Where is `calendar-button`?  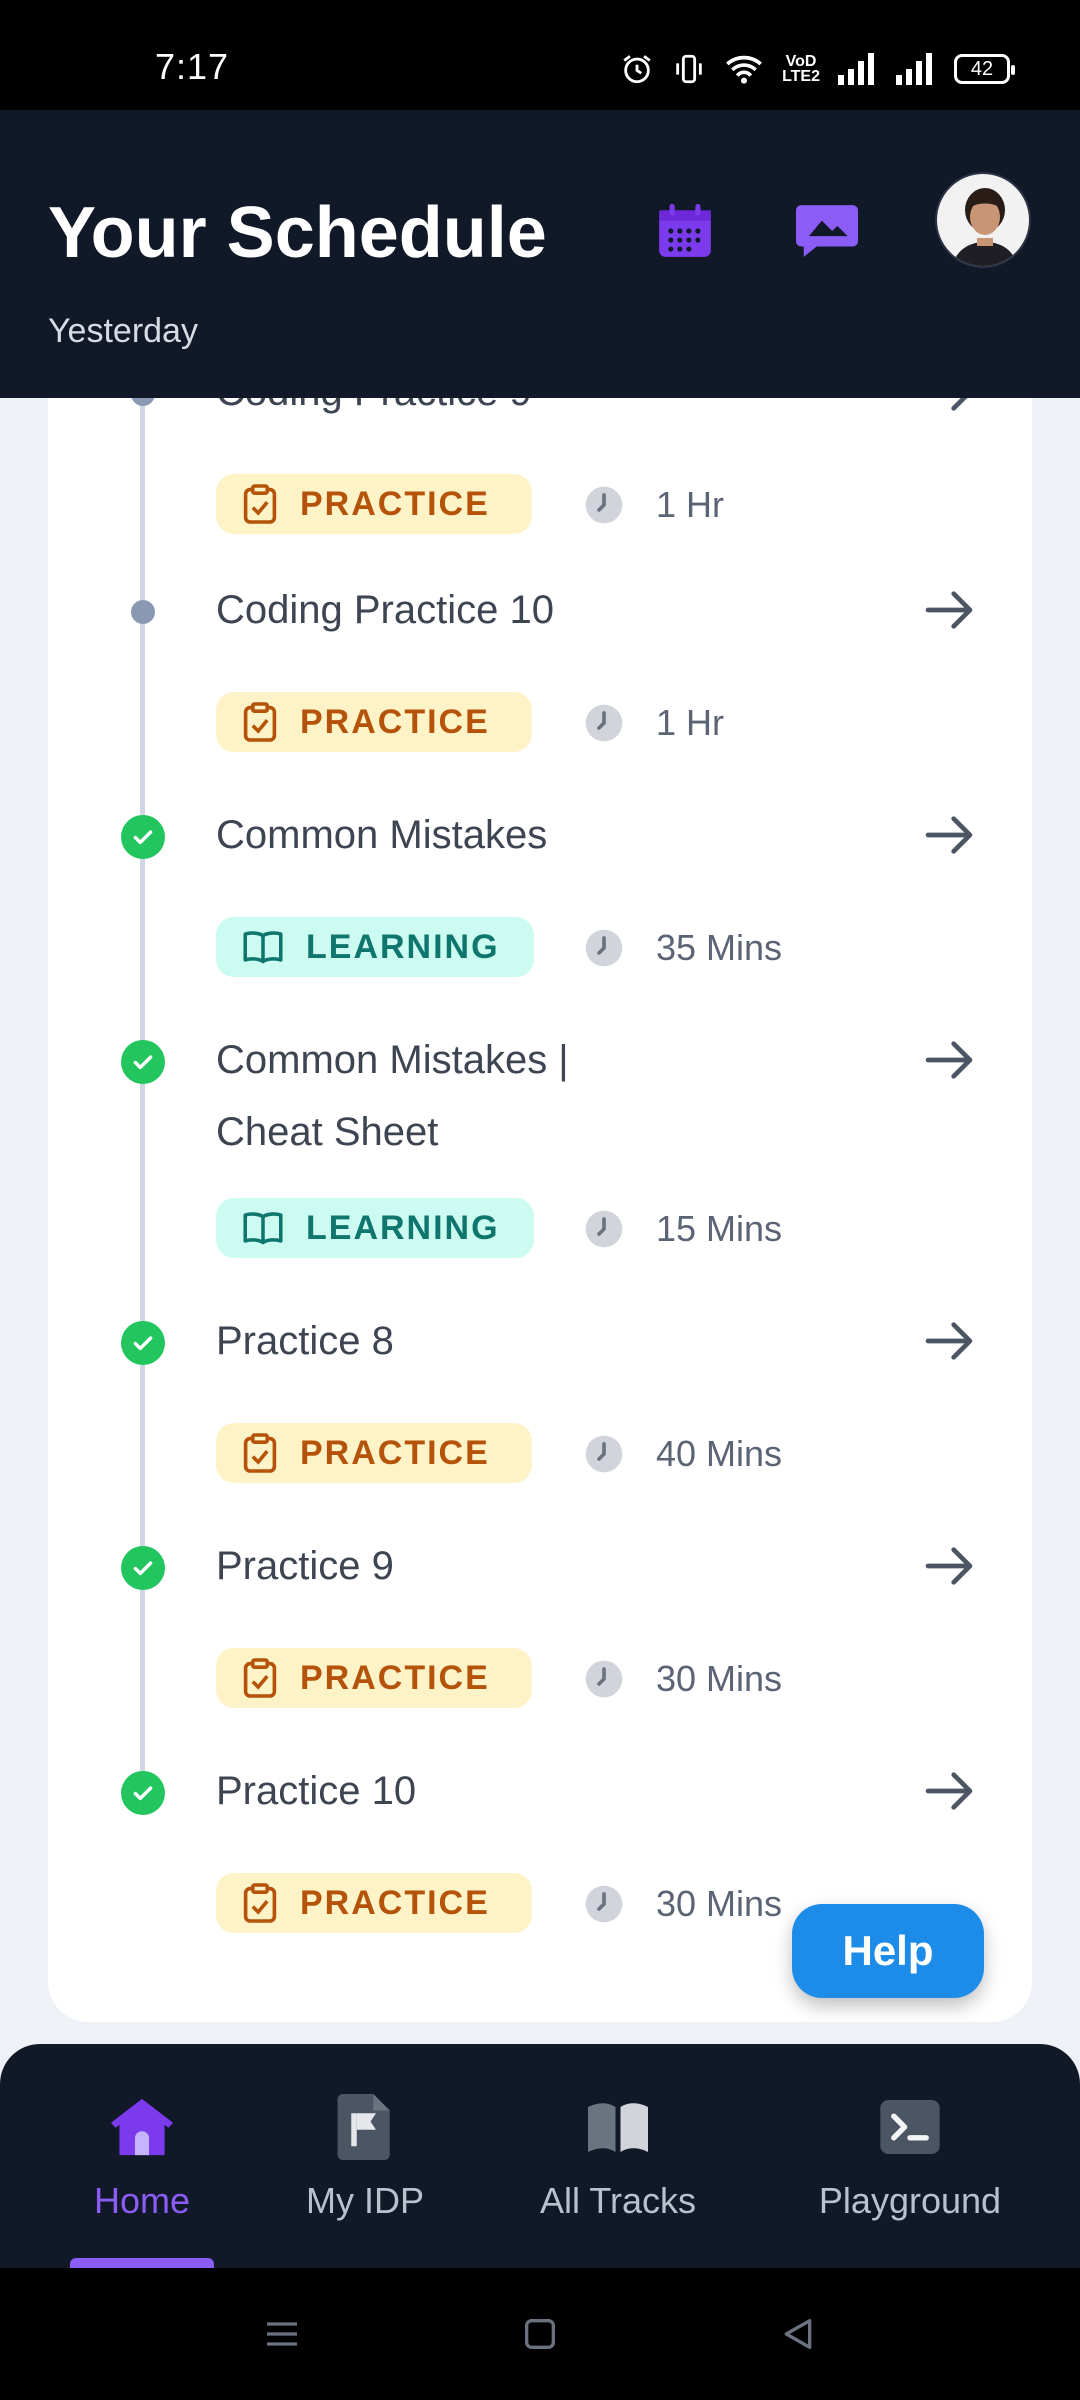 calendar-button is located at coordinates (685, 231).